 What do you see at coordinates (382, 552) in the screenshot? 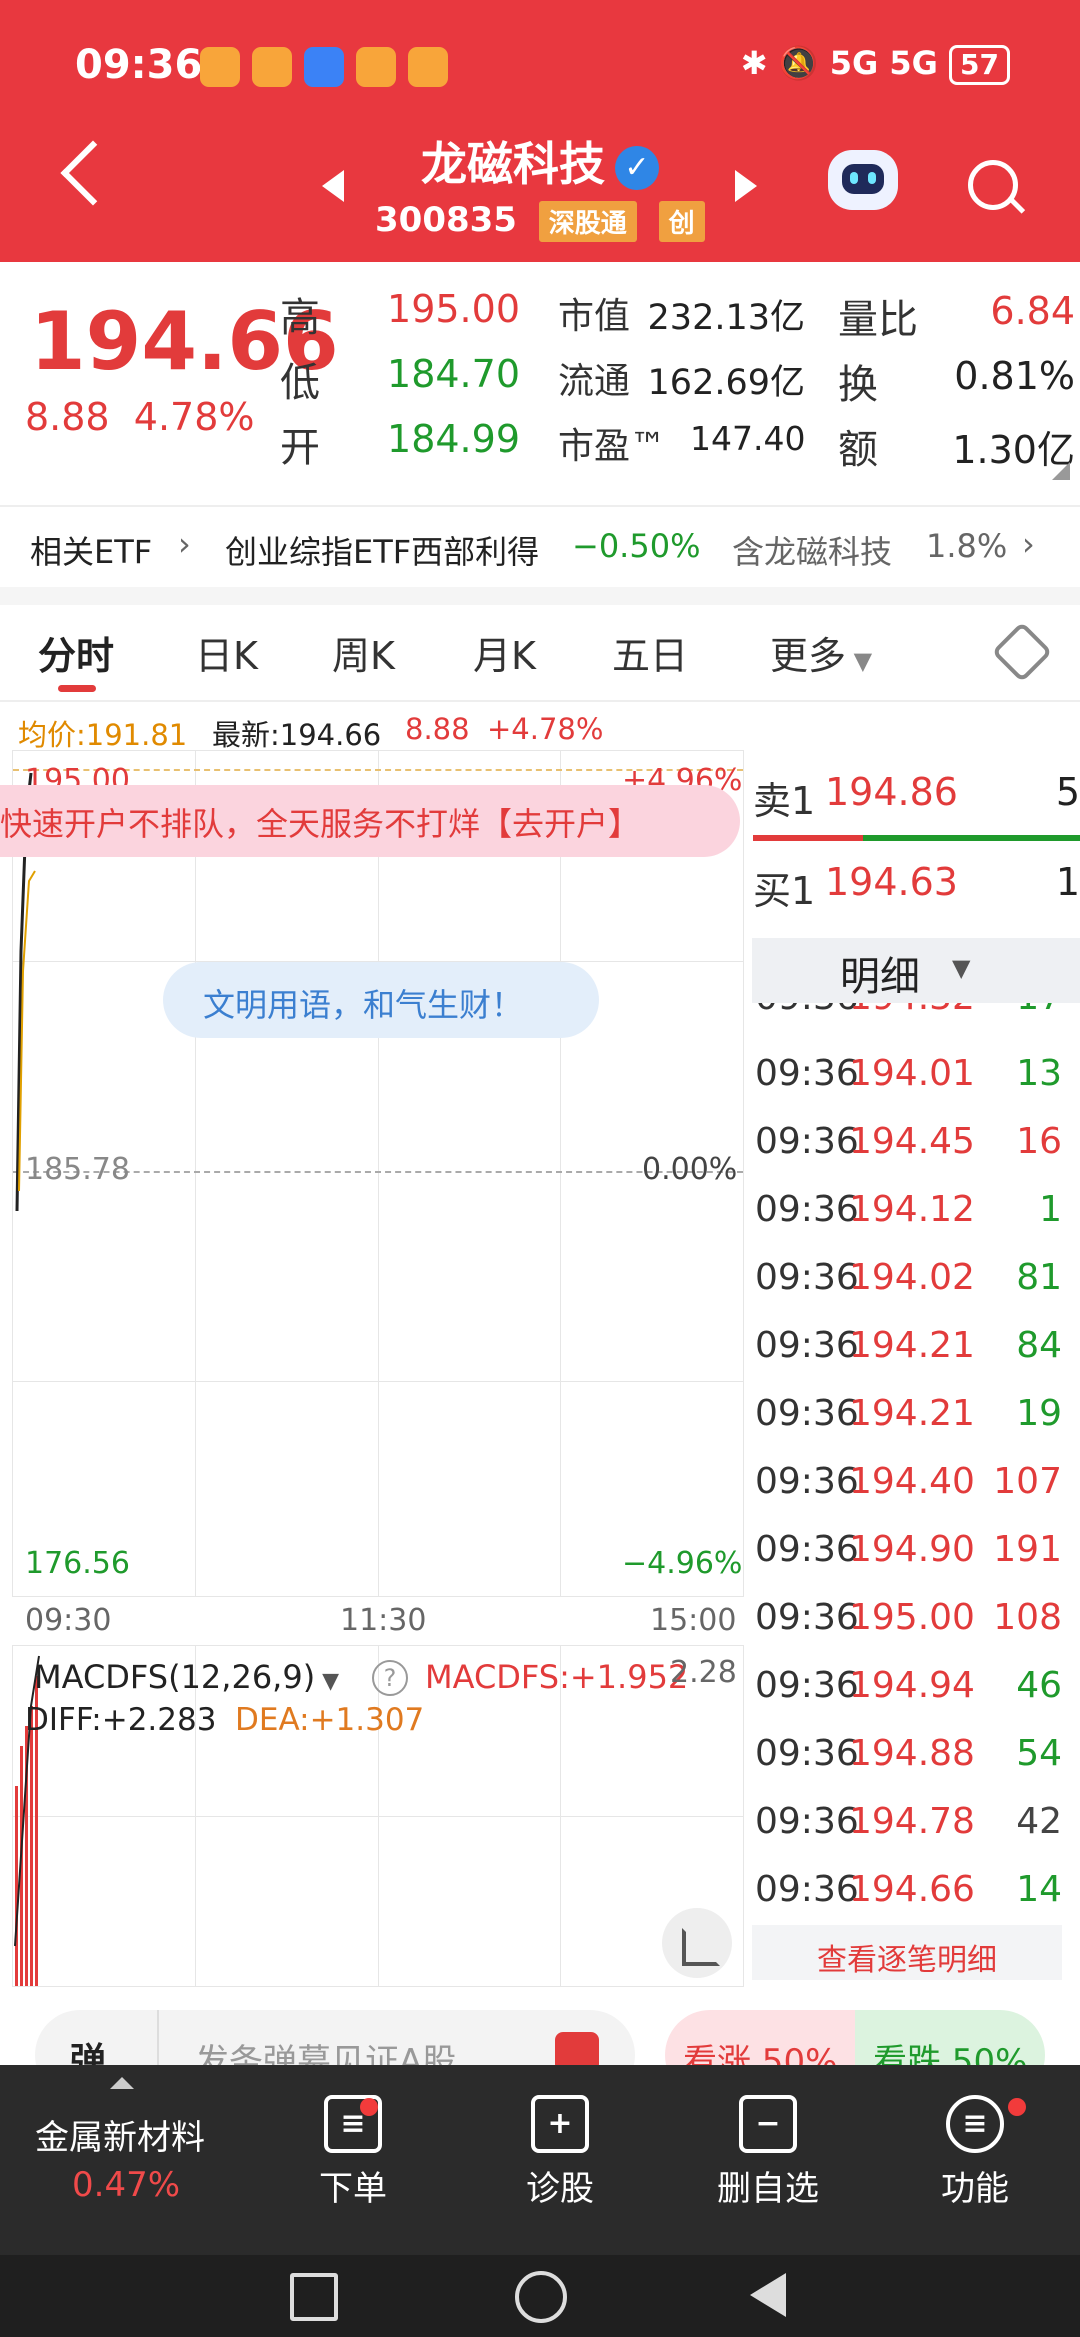
I see `etf-name: 创业综指ETF西部利得` at bounding box center [382, 552].